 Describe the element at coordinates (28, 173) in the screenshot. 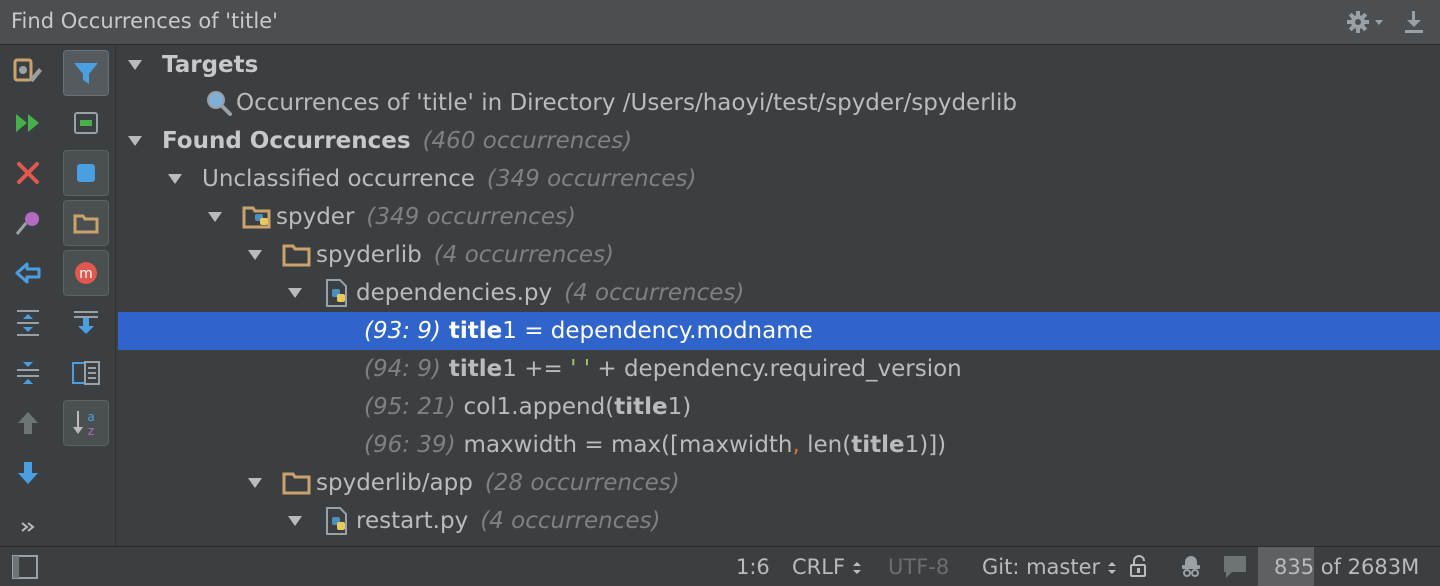

I see `close-icon` at that location.